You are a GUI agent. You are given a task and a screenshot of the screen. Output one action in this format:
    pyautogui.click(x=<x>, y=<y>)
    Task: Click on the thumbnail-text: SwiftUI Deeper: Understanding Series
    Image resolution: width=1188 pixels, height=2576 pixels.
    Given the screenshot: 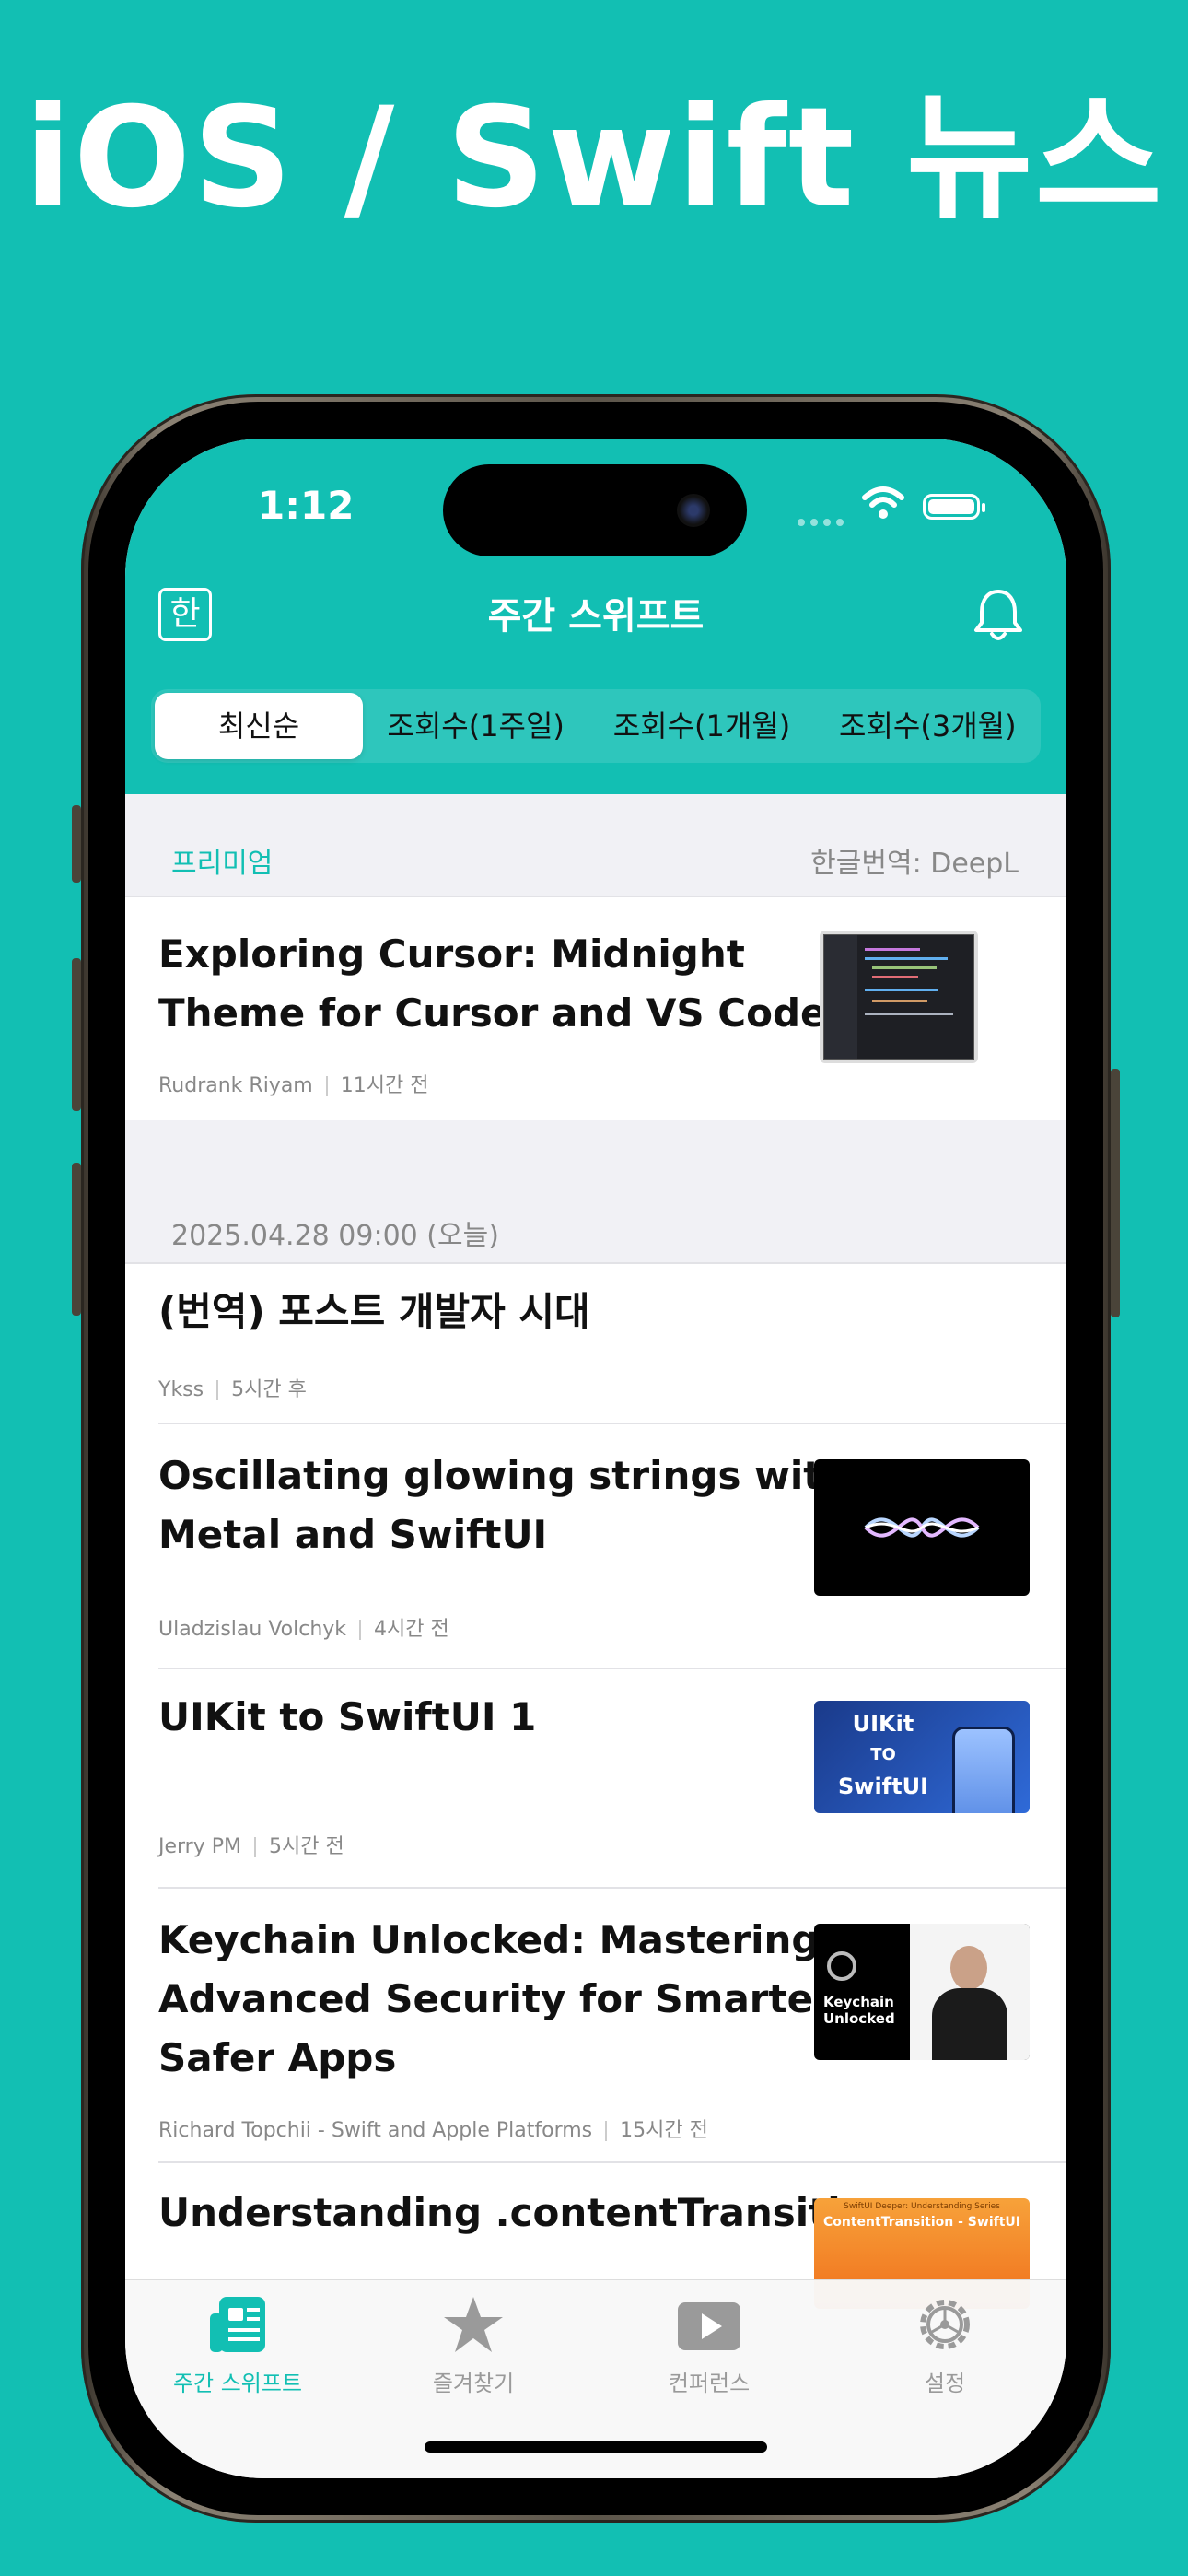 What is the action you would take?
    pyautogui.click(x=922, y=2206)
    